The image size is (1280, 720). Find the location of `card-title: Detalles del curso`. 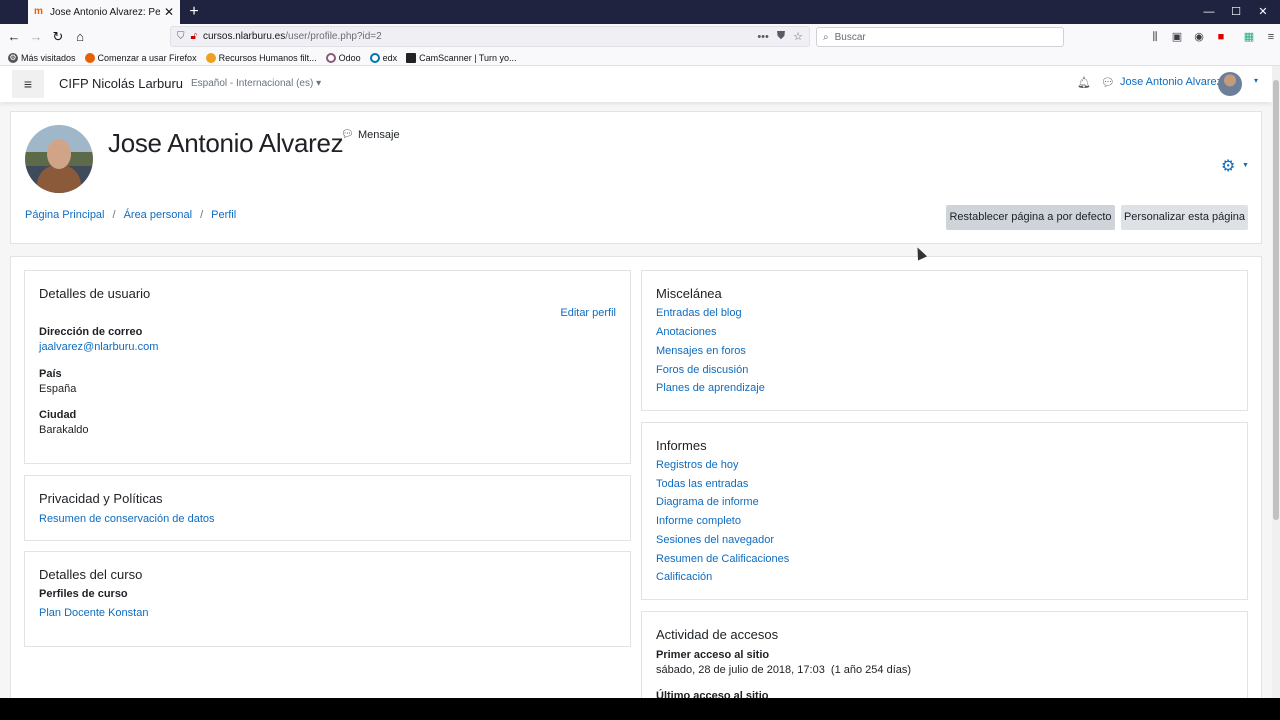

card-title: Detalles del curso is located at coordinates (91, 574).